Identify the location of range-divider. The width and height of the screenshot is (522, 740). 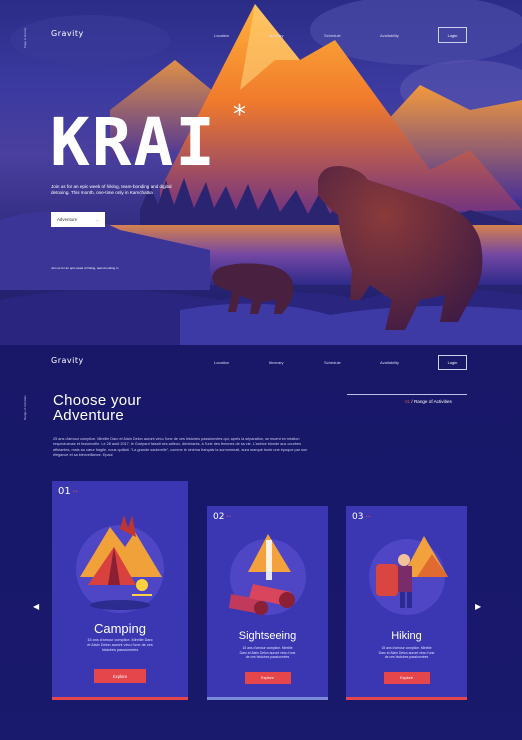
(407, 394).